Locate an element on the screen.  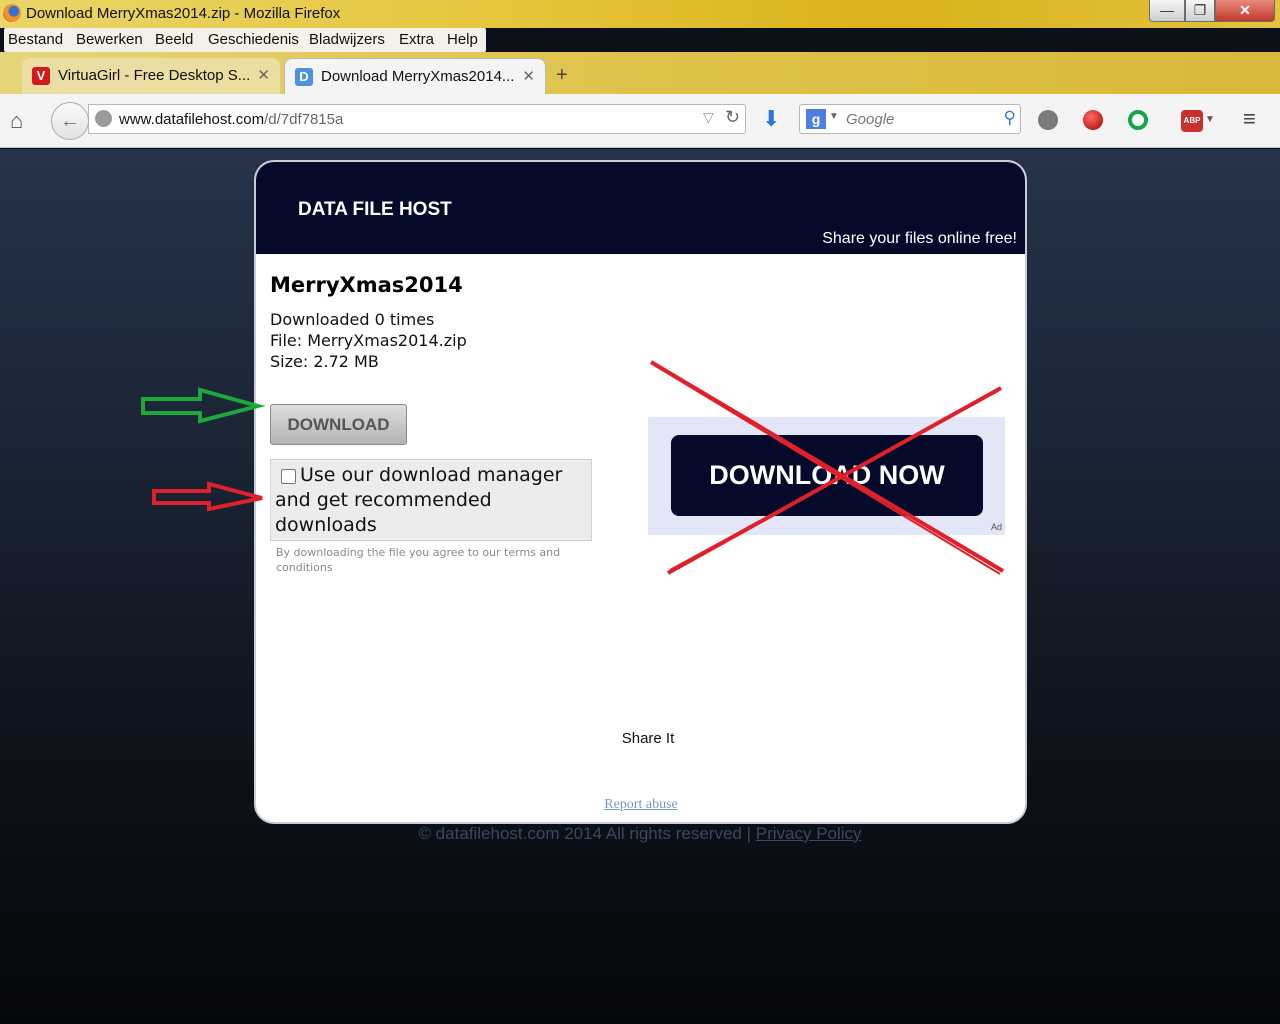
red-arrow-icon is located at coordinates (207, 496).